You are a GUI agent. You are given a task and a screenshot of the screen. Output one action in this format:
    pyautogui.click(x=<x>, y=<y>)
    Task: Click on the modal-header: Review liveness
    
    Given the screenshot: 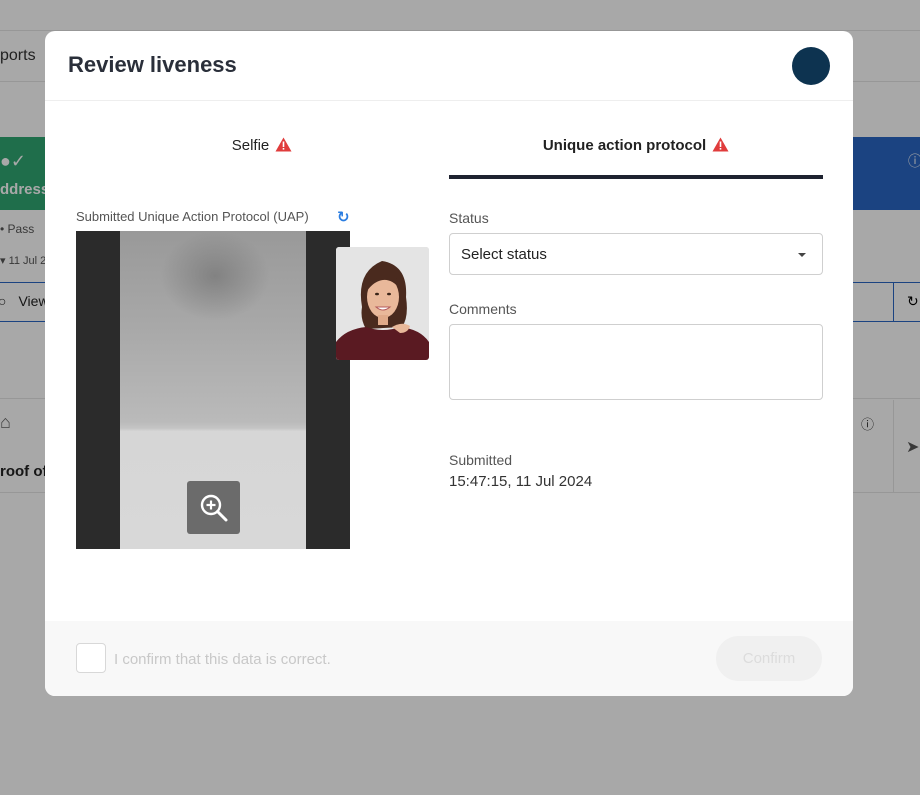 What is the action you would take?
    pyautogui.click(x=449, y=66)
    